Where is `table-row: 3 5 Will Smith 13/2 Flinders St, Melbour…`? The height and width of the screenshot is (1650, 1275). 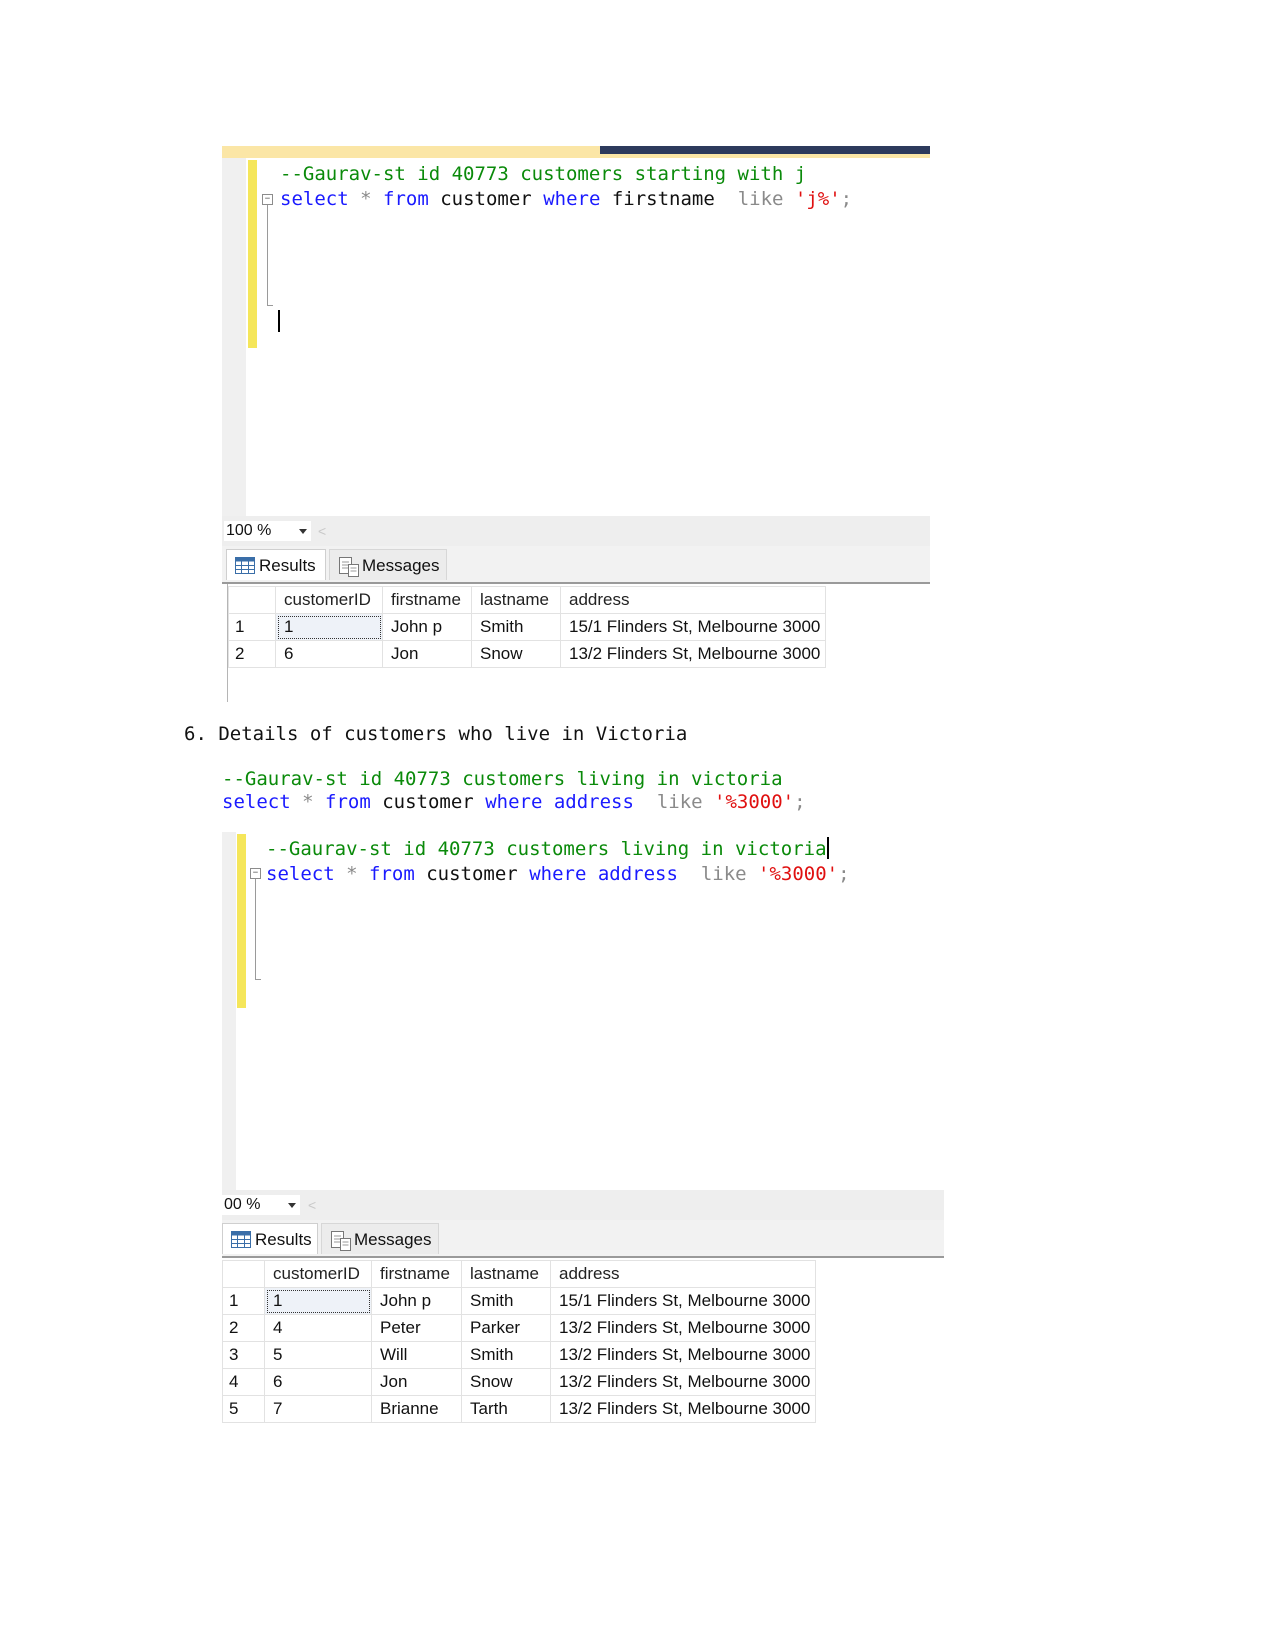 table-row: 3 5 Will Smith 13/2 Flinders St, Melbour… is located at coordinates (519, 1355).